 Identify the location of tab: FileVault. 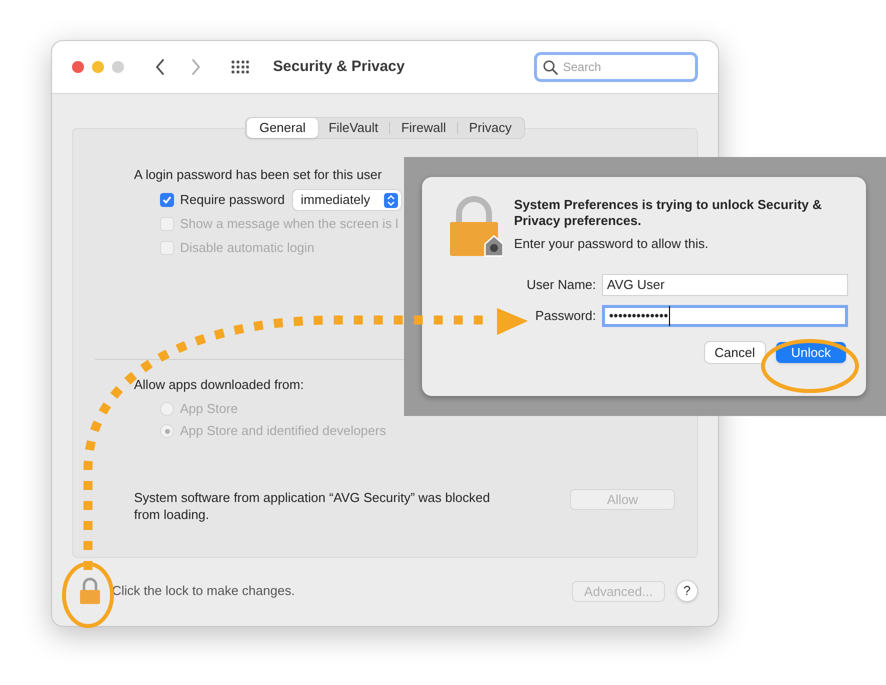
(354, 128).